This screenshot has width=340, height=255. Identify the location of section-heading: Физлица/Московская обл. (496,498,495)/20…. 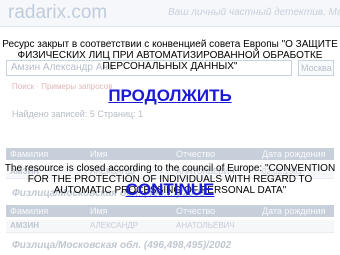
(122, 245).